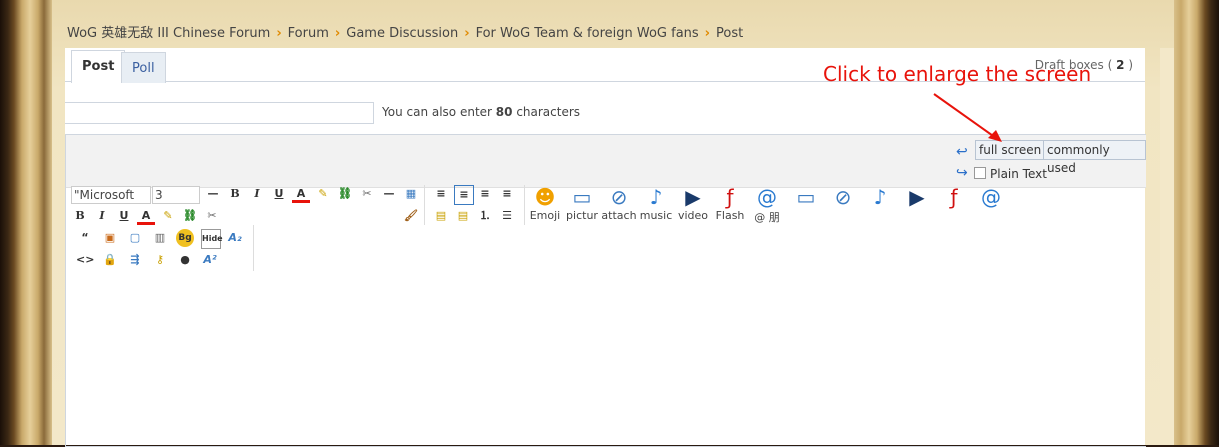 Image resolution: width=1219 pixels, height=447 pixels. I want to click on underline-icon: U, so click(279, 194).